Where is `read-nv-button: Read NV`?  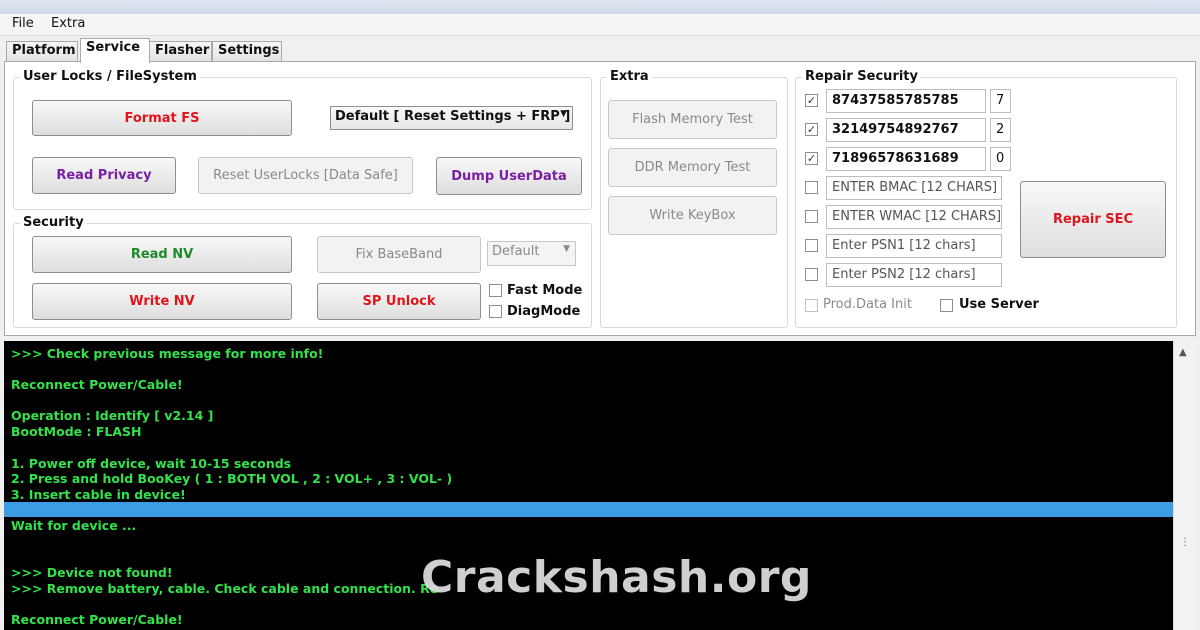 read-nv-button: Read NV is located at coordinates (162, 254).